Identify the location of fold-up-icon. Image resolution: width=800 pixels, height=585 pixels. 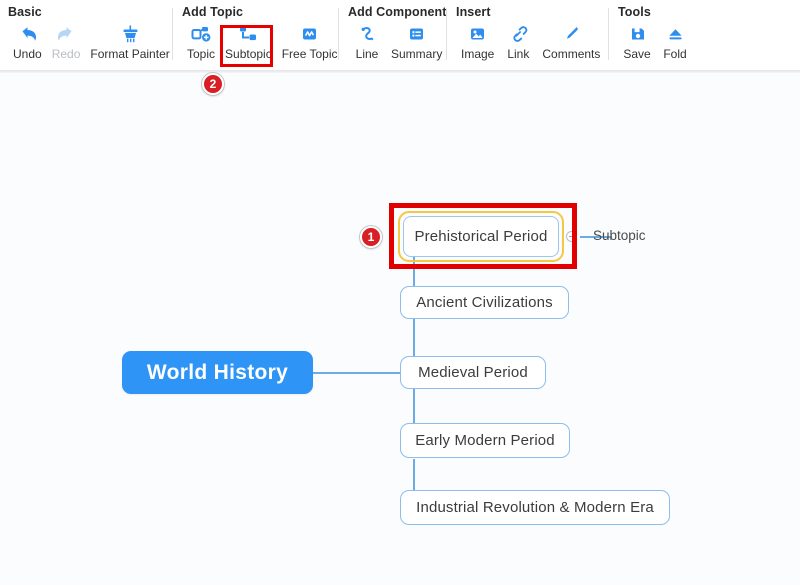
(675, 34).